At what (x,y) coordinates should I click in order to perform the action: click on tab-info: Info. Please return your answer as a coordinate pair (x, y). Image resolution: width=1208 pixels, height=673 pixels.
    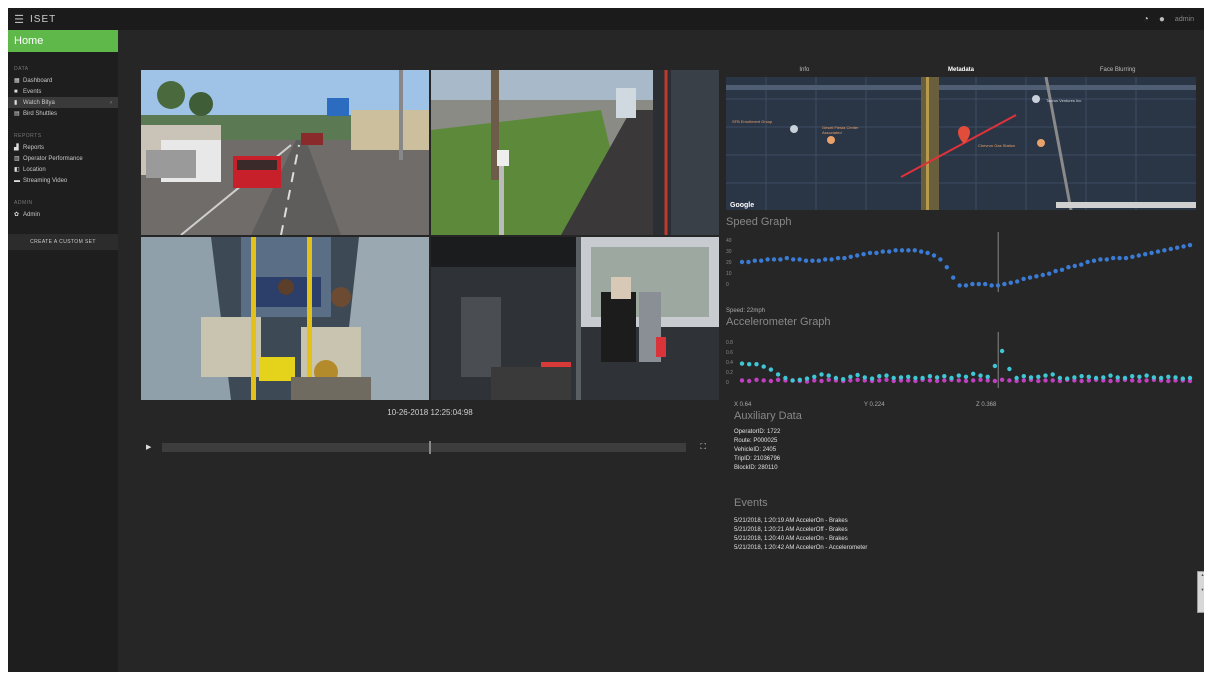
    Looking at the image, I should click on (804, 70).